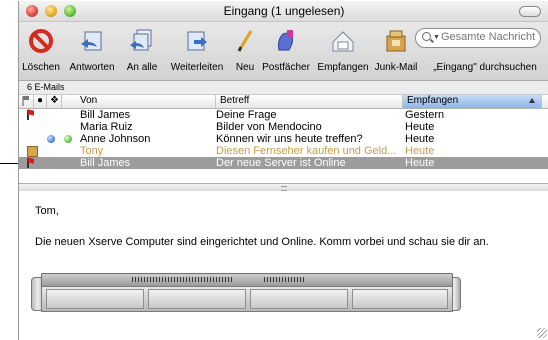  I want to click on forward-icon, so click(197, 41).